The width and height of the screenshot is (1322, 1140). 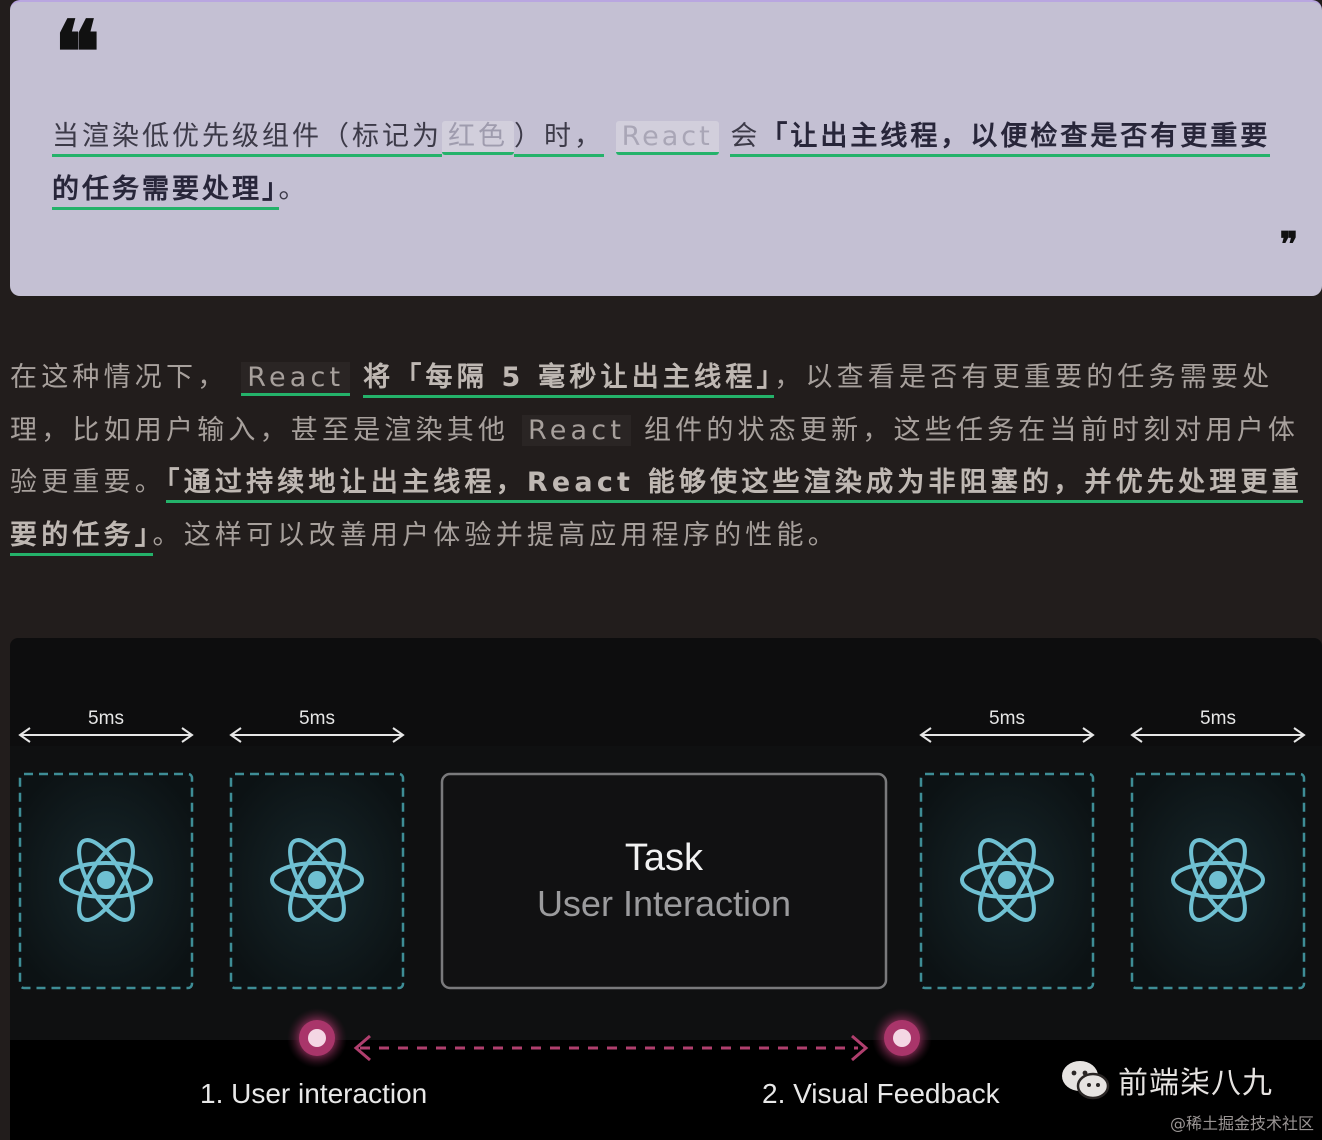 What do you see at coordinates (1241, 1123) in the screenshot?
I see `site-credit: @稀土掘金技术社区` at bounding box center [1241, 1123].